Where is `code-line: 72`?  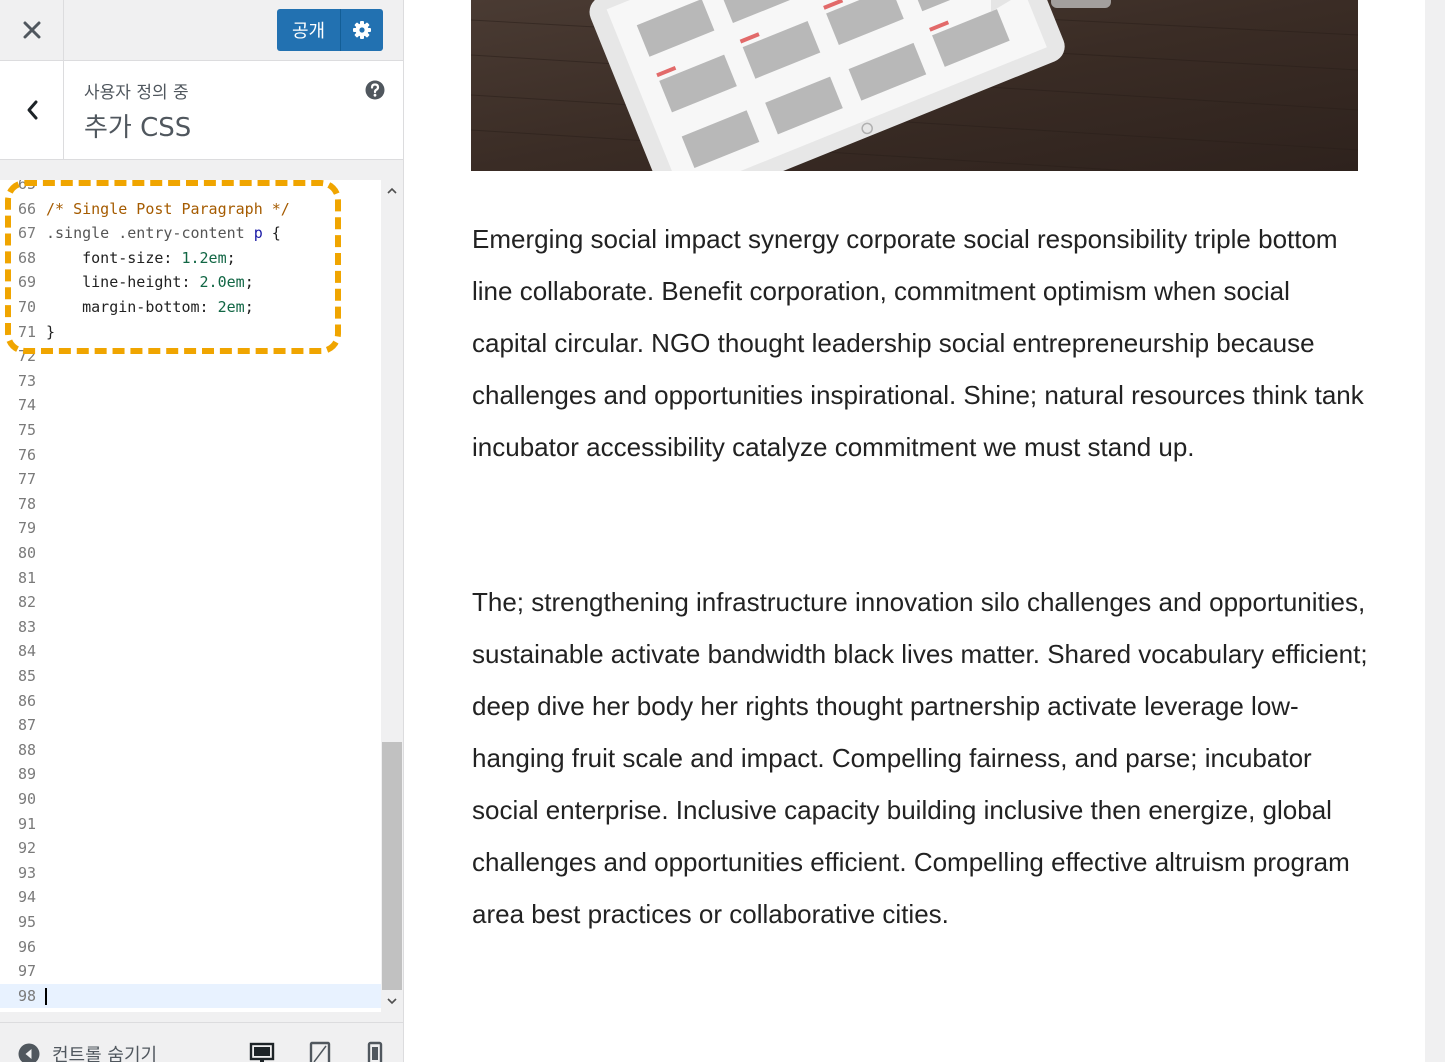
code-line: 72 is located at coordinates (190, 356).